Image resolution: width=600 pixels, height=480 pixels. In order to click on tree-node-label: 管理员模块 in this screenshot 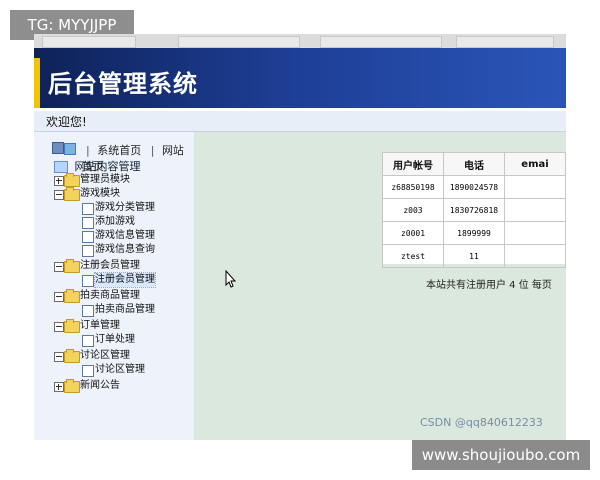, I will do `click(105, 179)`.